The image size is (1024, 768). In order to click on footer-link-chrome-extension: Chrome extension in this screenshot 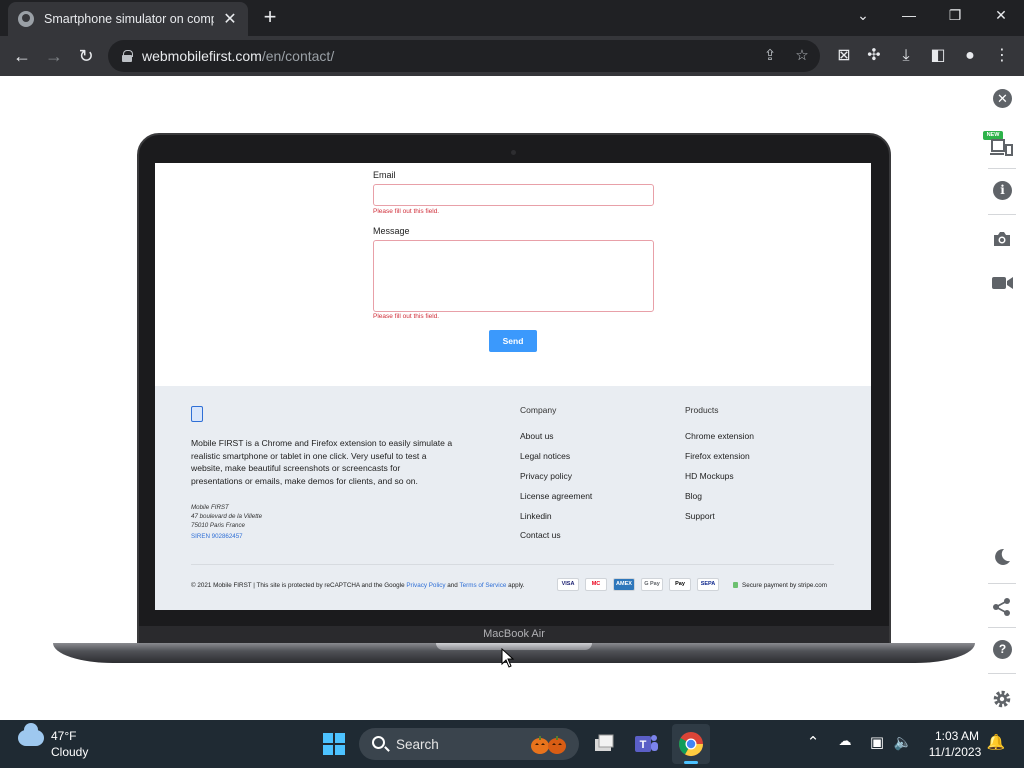, I will do `click(719, 436)`.